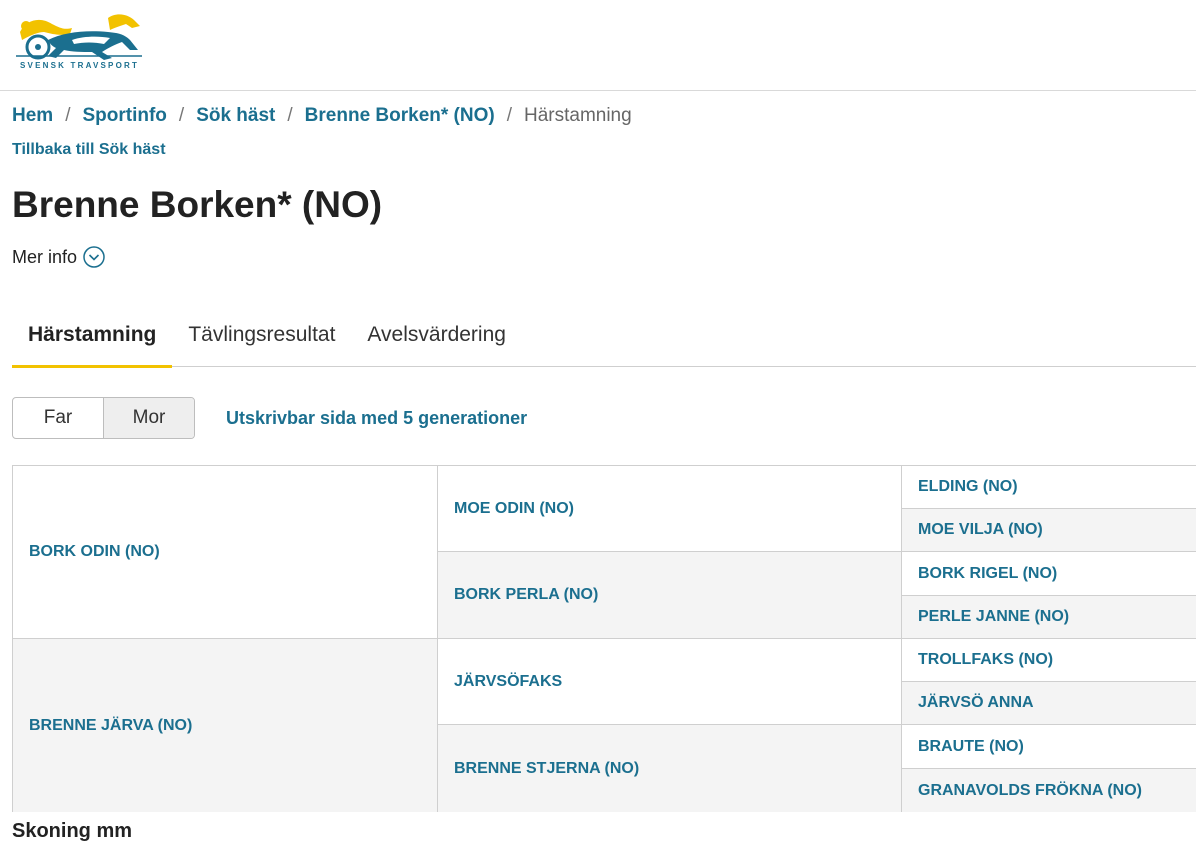 This screenshot has width=1196, height=843. Describe the element at coordinates (1049, 574) in the screenshot. I see `pedigree-gen3-3: BORK RIGEL (NO)` at that location.